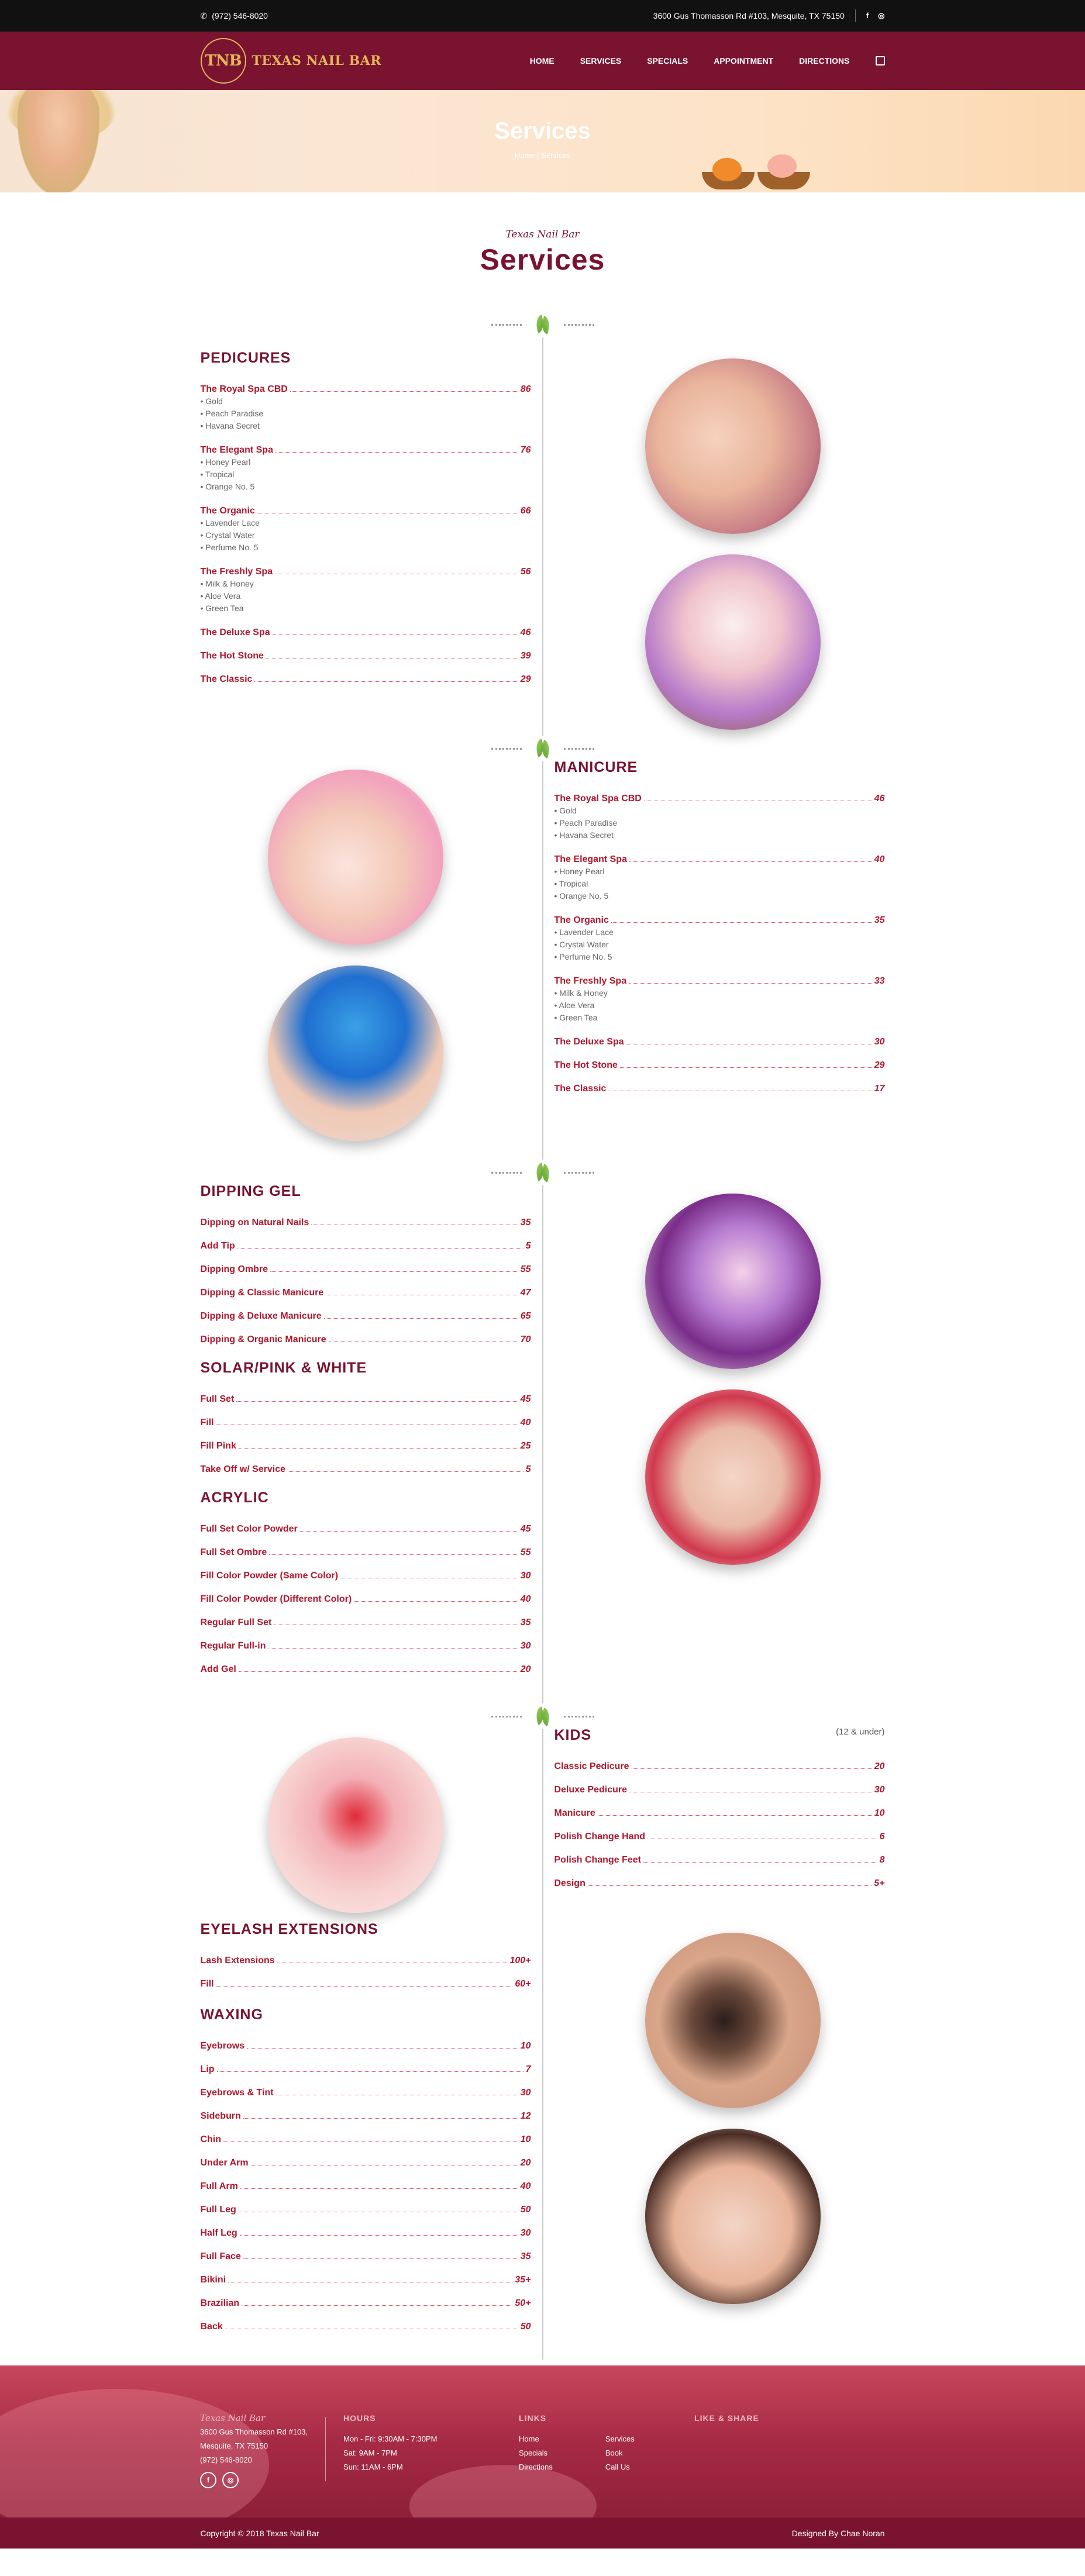 The image size is (1085, 2576). Describe the element at coordinates (254, 2460) in the screenshot. I see `footer-phone: (972) 546-8020` at that location.